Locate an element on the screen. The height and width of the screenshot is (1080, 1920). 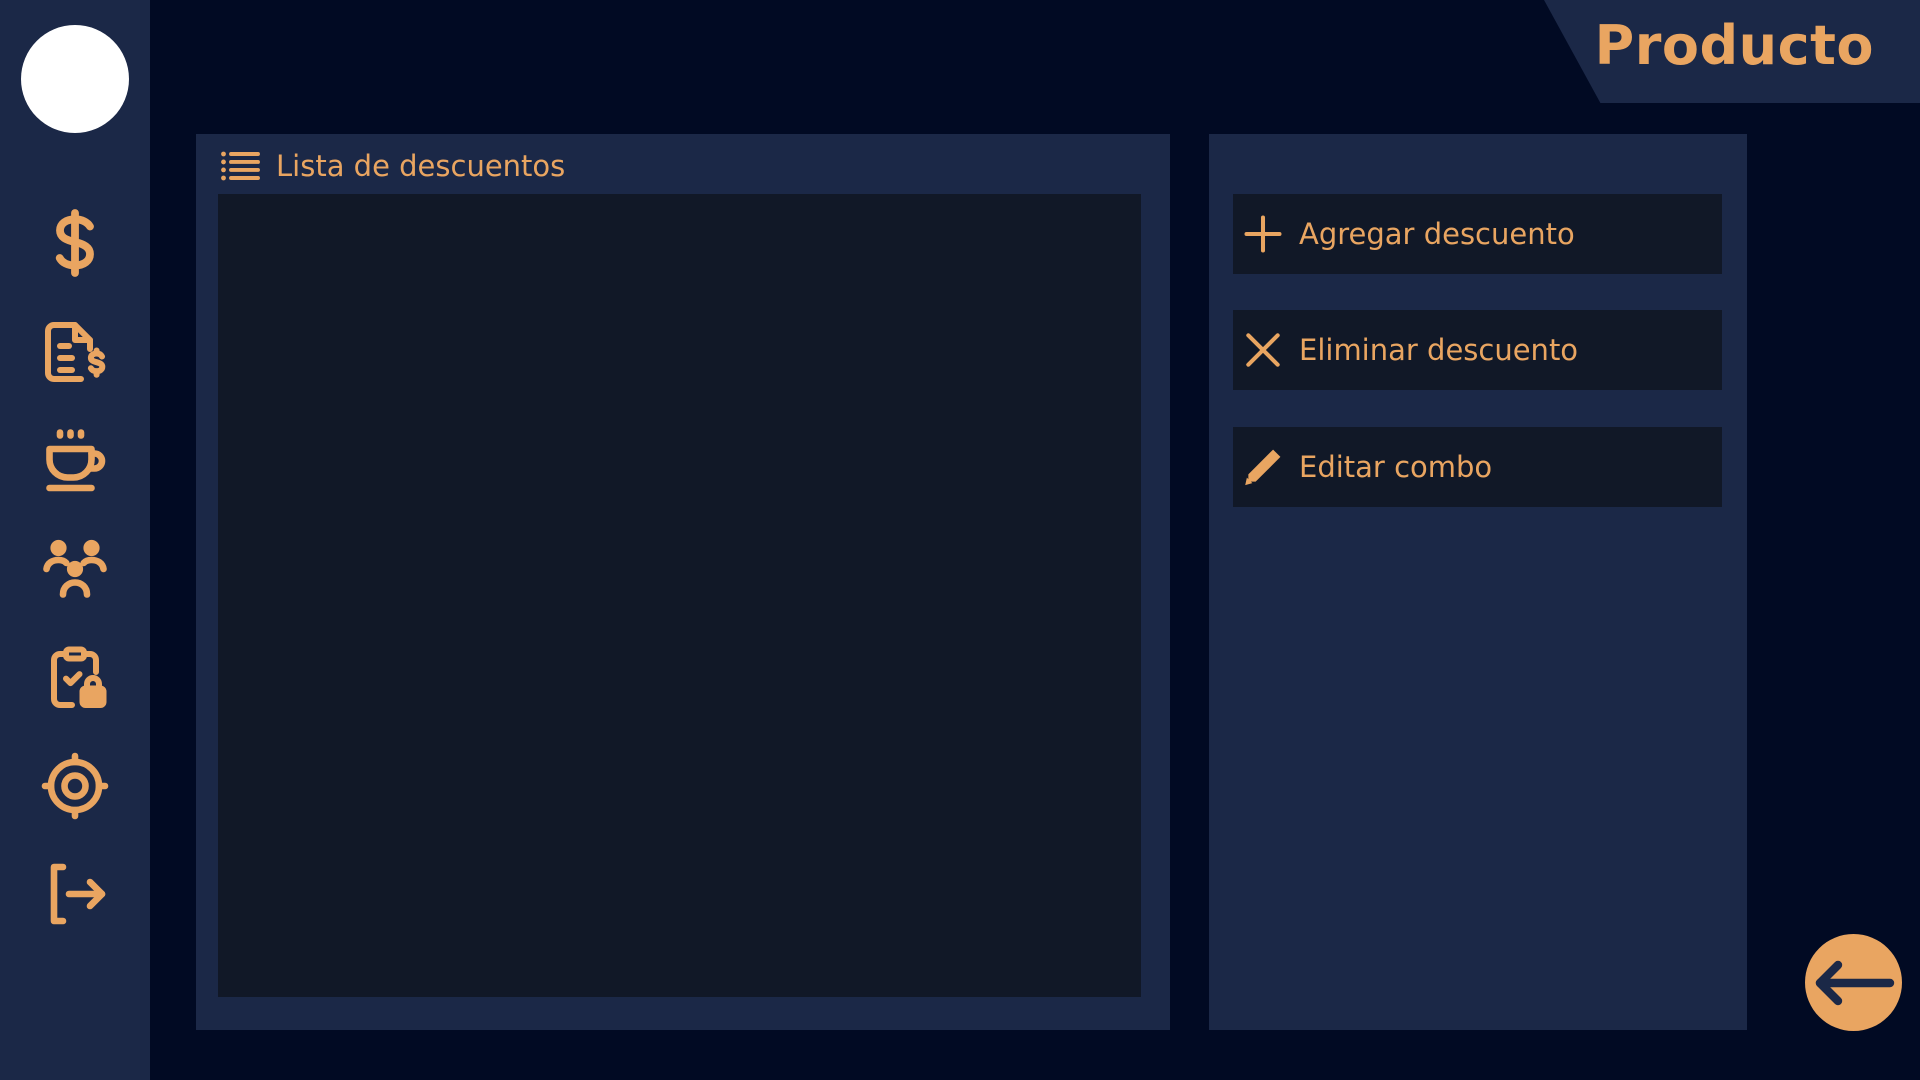
logout-icon is located at coordinates (78, 894).